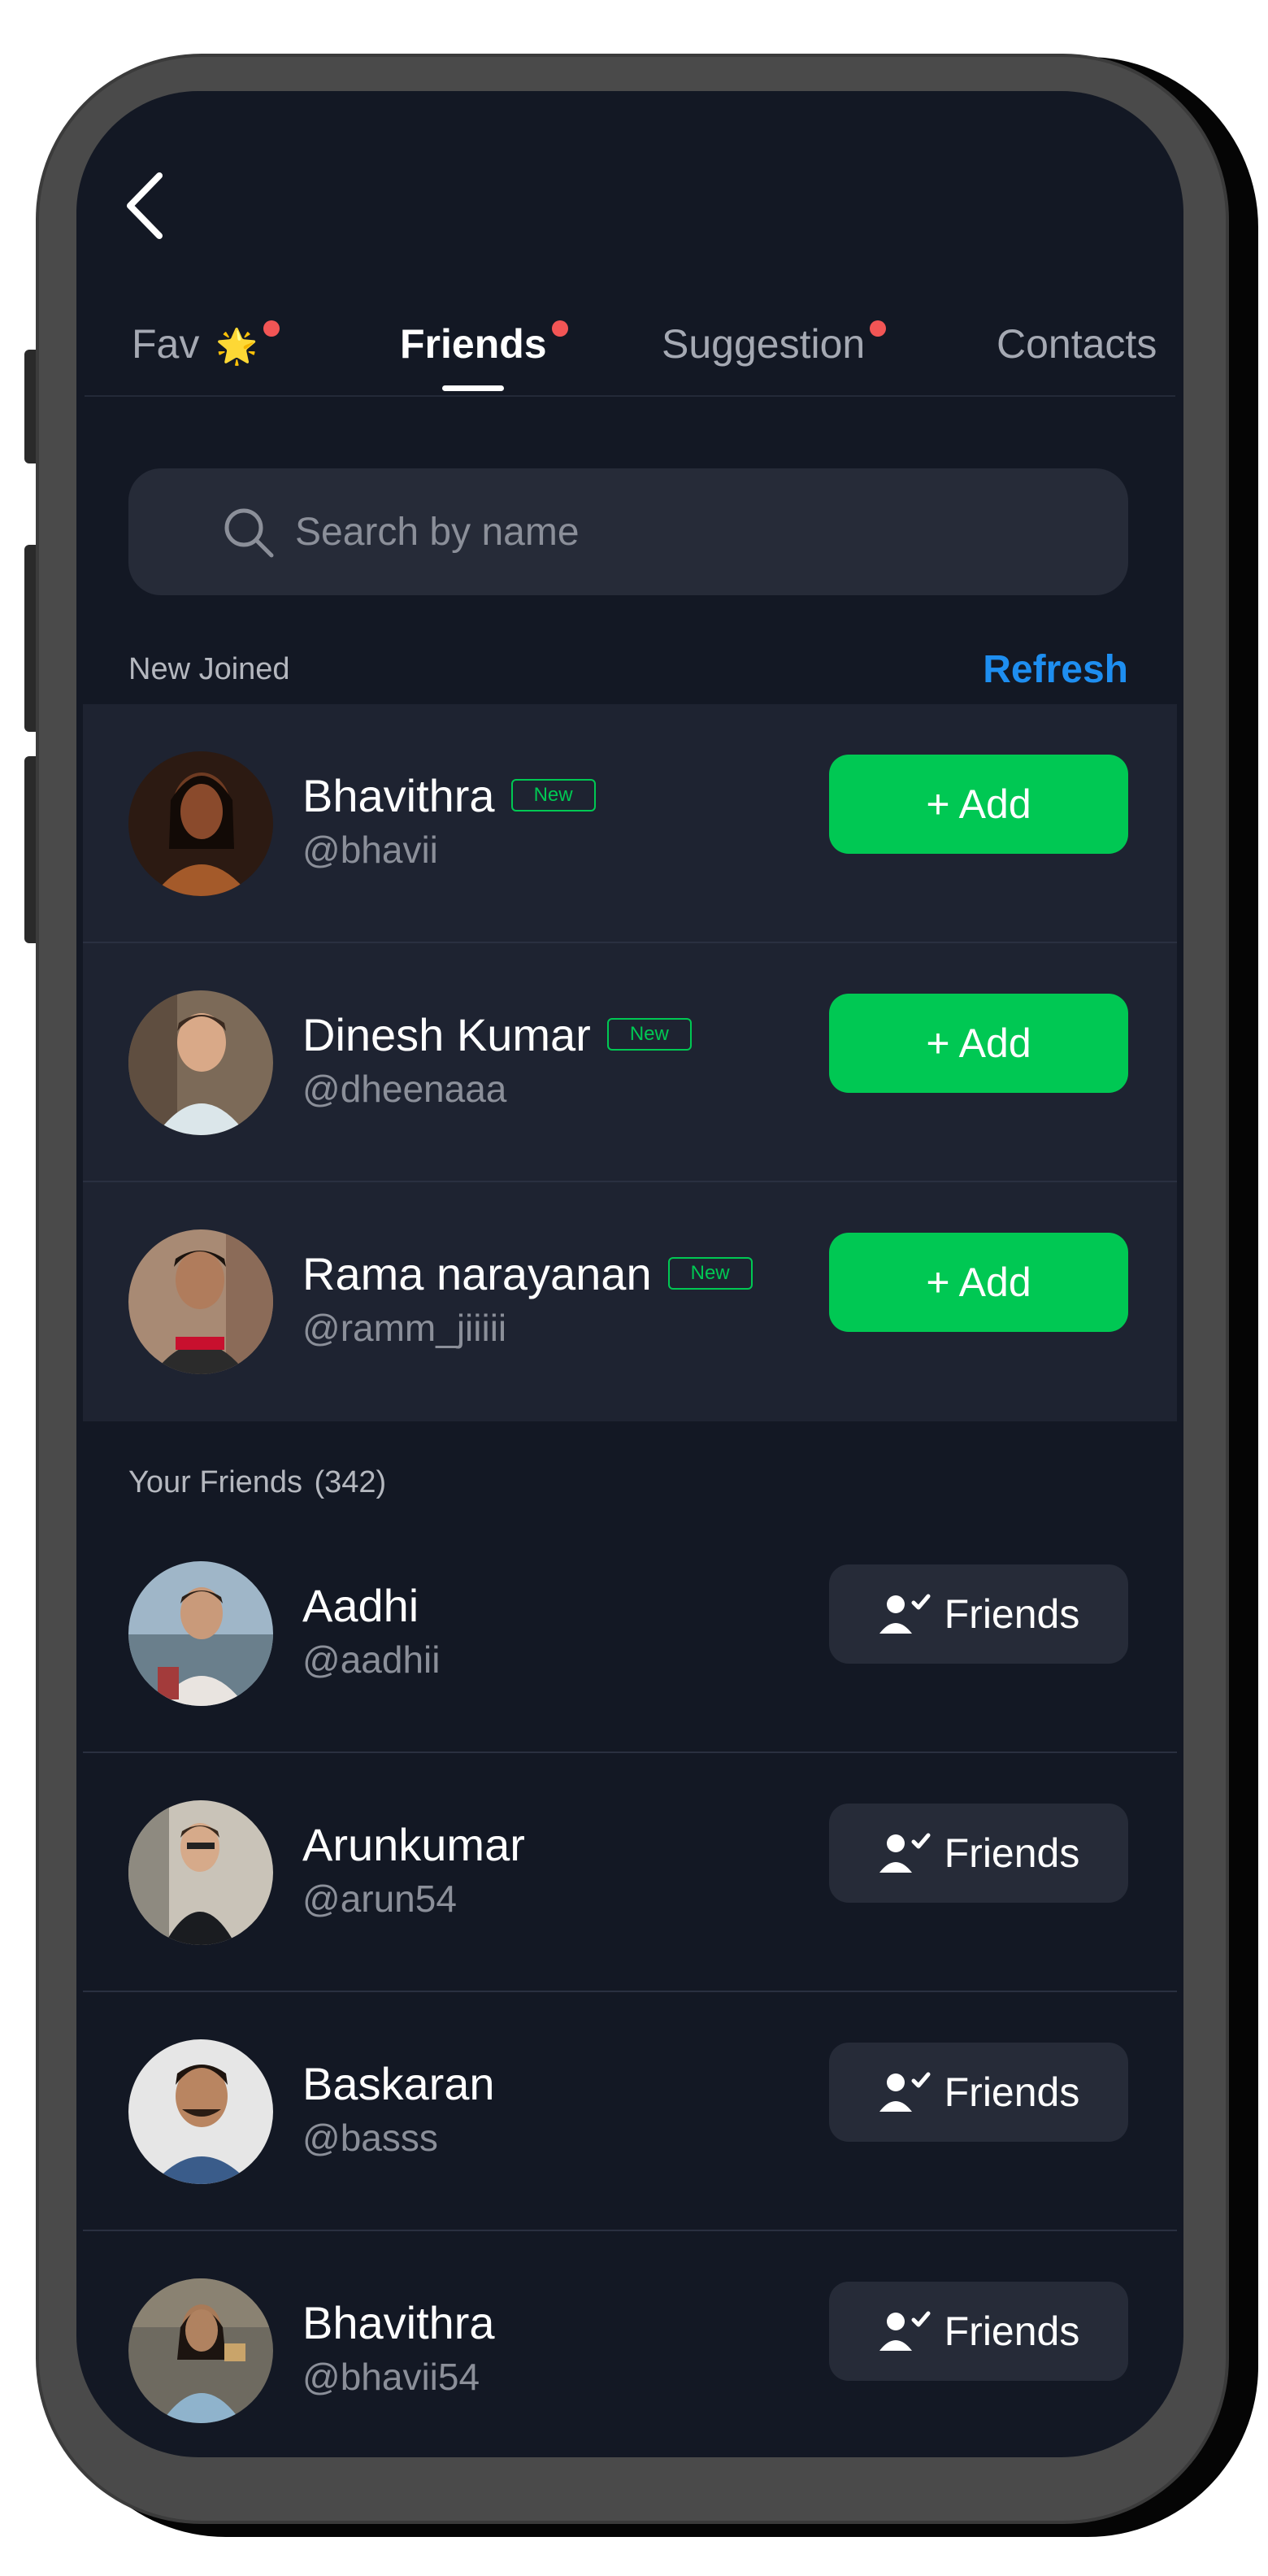 The width and height of the screenshot is (1268, 2576). I want to click on tab-bar: Fav 🌟 Friends Suggestion Contacts, so click(629, 346).